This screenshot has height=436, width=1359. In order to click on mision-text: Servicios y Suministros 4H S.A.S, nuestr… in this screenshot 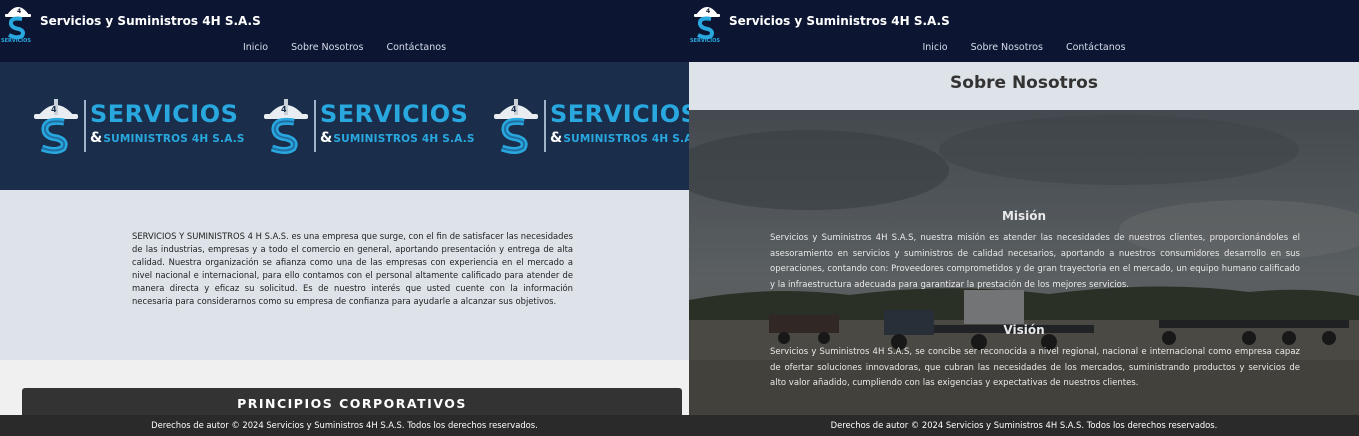, I will do `click(1035, 261)`.